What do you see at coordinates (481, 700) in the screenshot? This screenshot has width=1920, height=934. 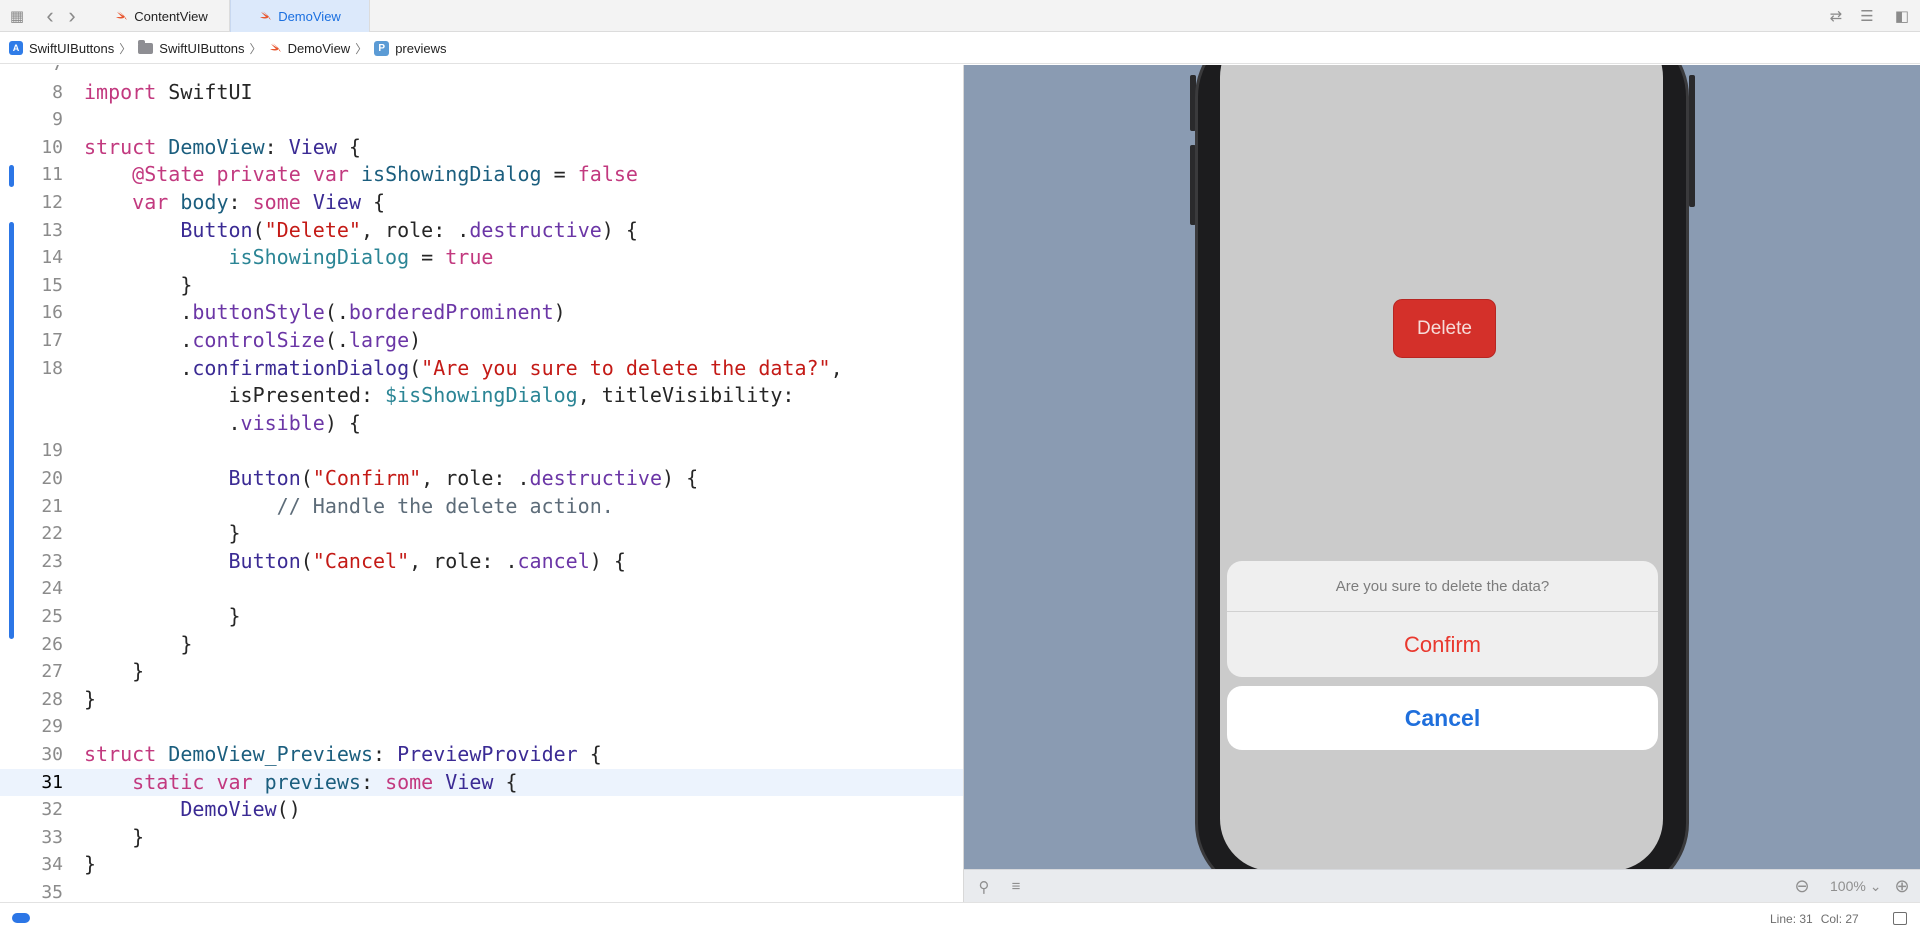 I see `code-line: 28}` at bounding box center [481, 700].